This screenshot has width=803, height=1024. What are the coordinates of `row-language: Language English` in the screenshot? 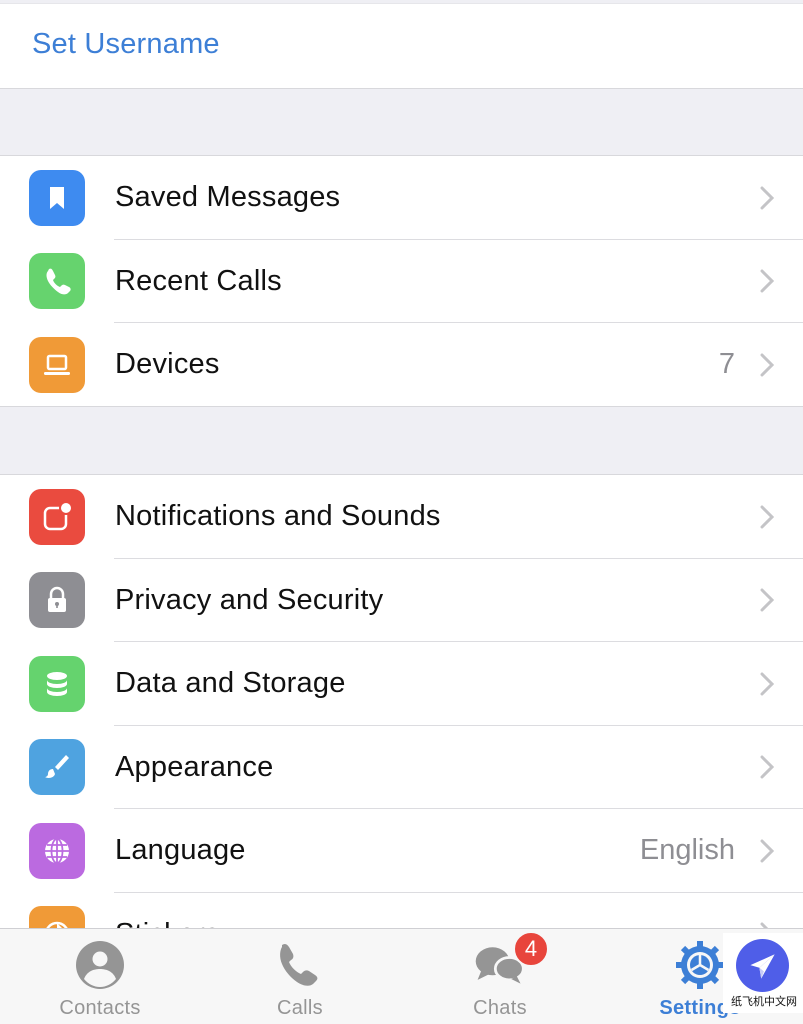 It's located at (401, 851).